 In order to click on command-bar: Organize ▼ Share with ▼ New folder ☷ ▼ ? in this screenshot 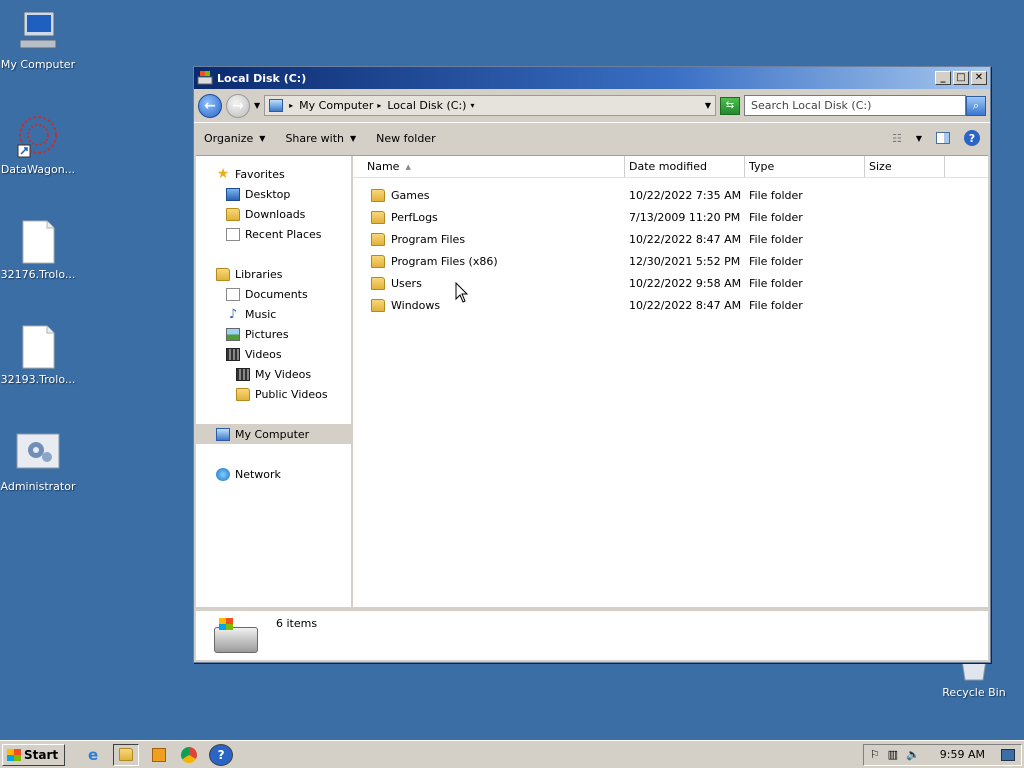, I will do `click(592, 138)`.